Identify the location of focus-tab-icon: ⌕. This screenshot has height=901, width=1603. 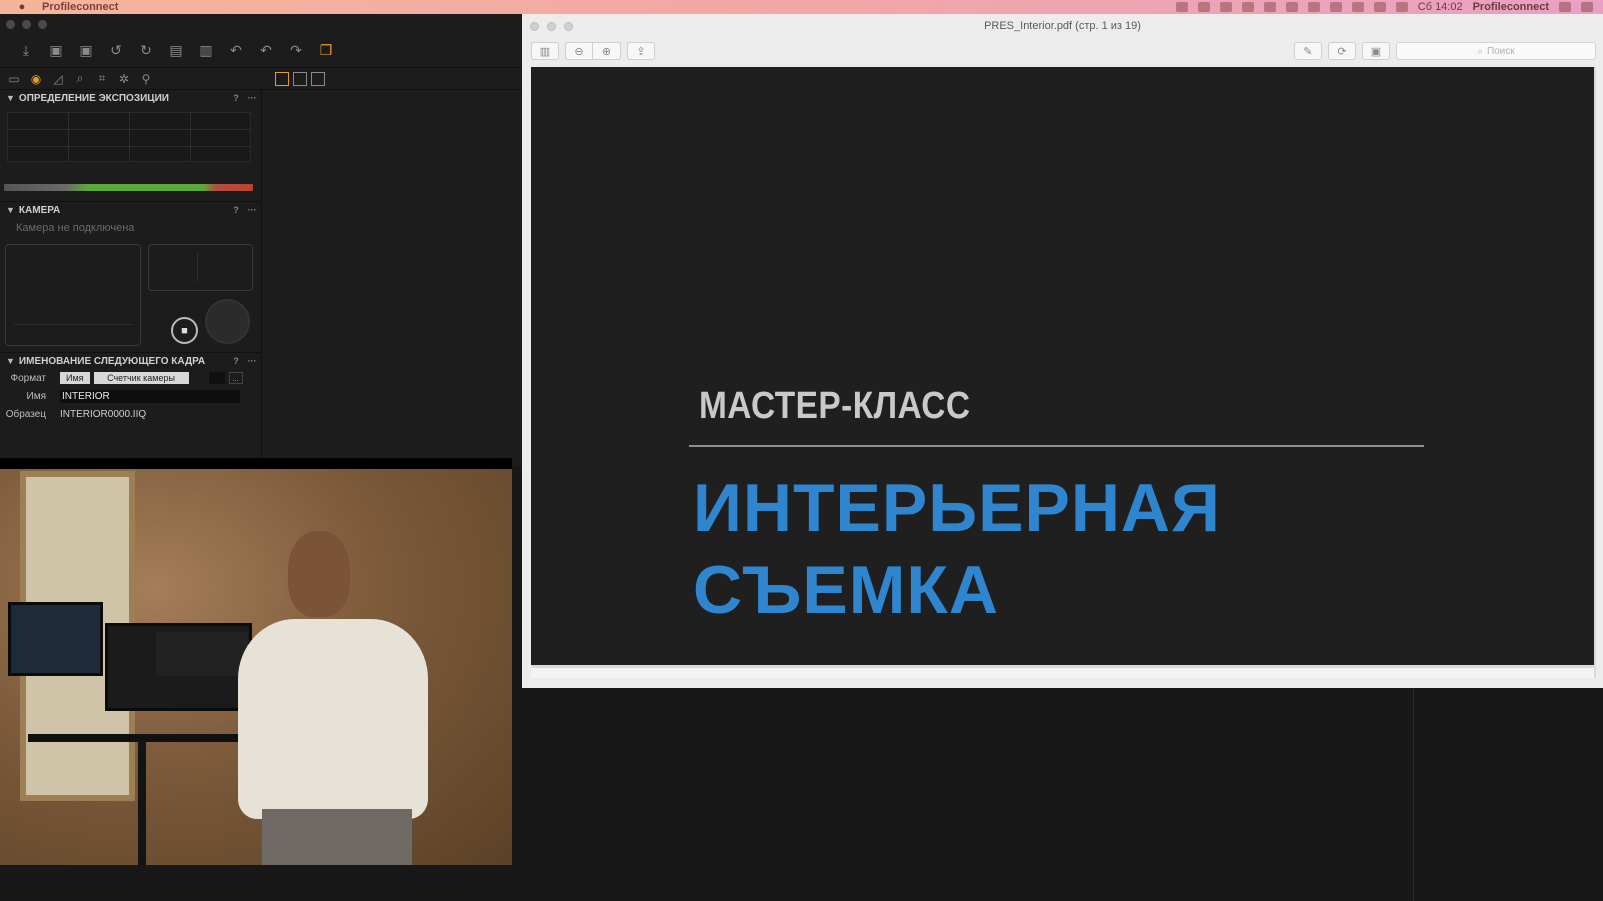
(80, 79).